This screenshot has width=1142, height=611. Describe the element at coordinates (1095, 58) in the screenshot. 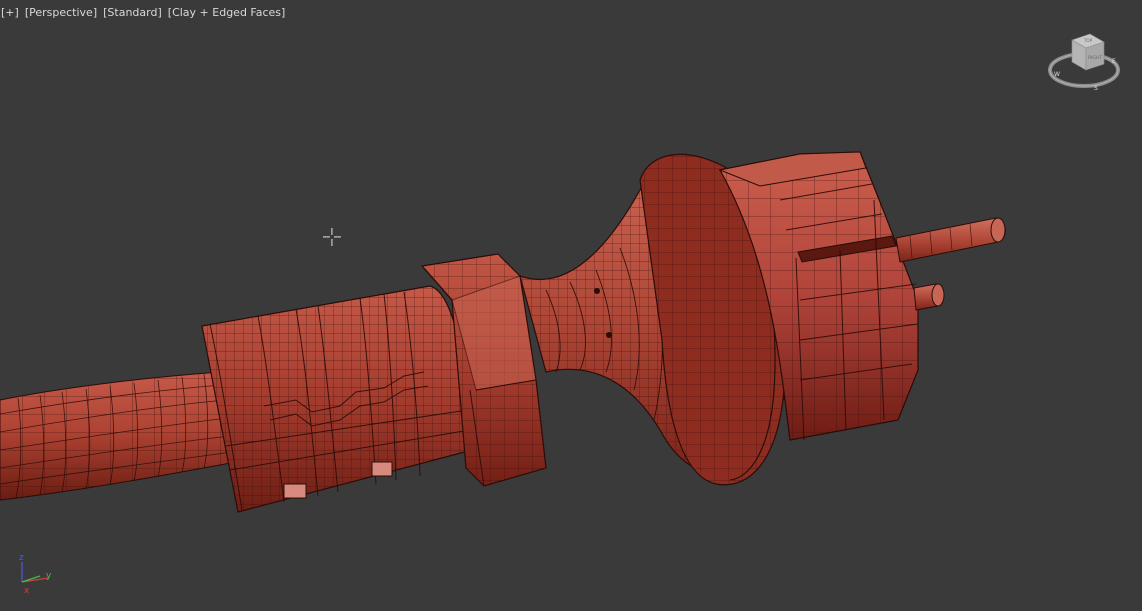

I see `viewcube-right-label: RIGHT` at that location.